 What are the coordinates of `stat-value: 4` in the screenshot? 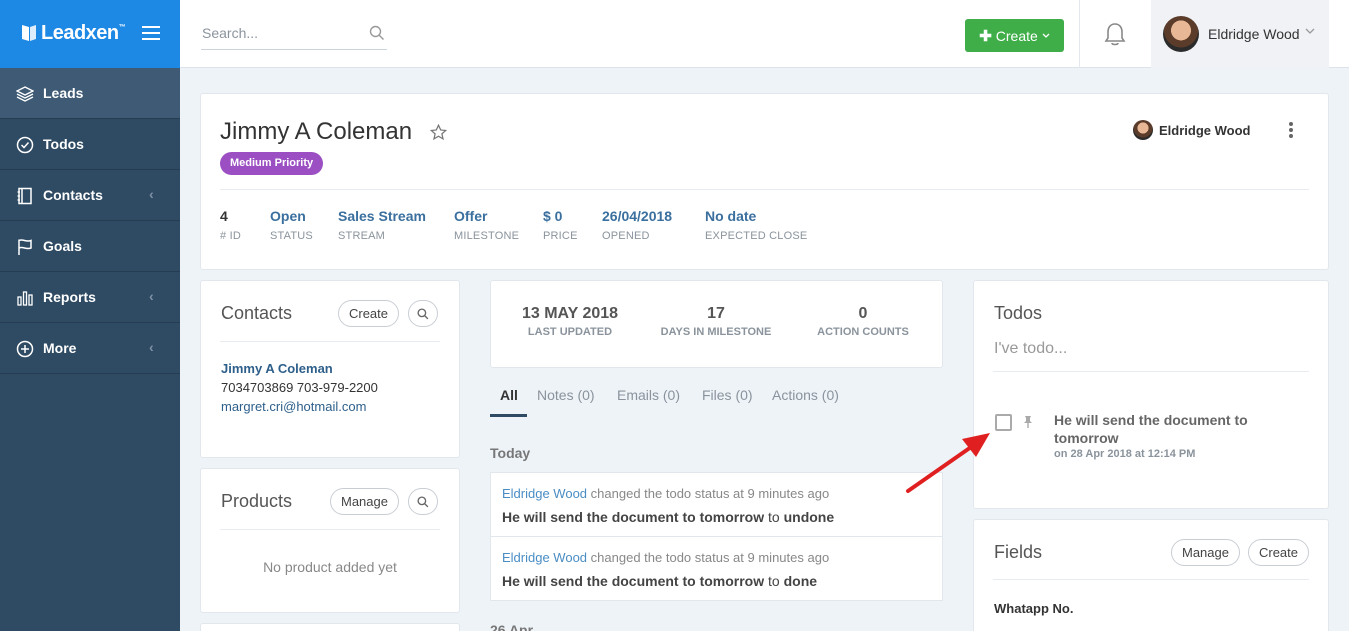 It's located at (224, 216).